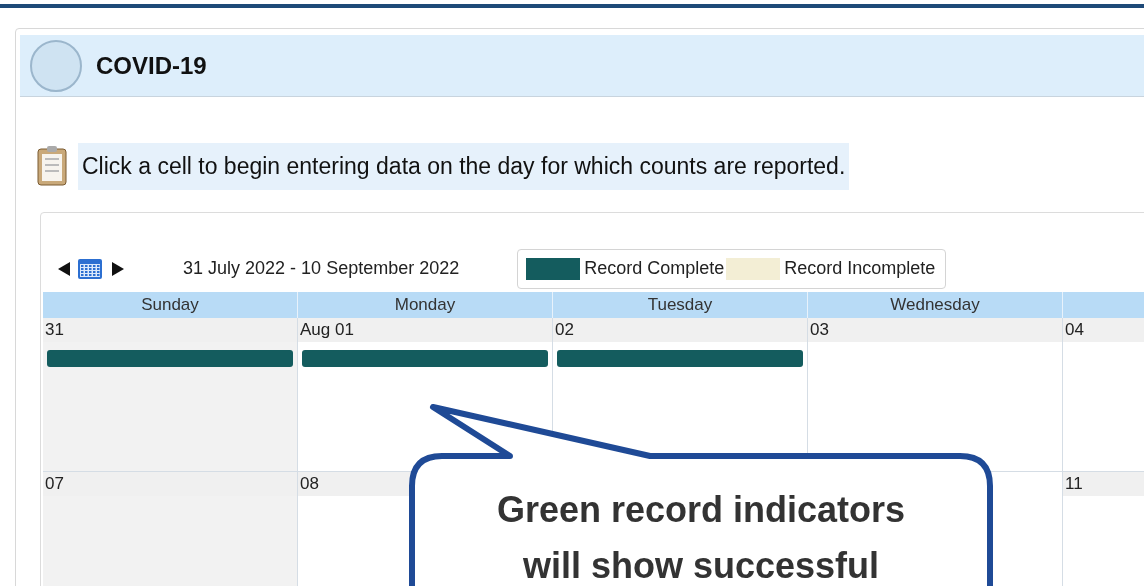 The height and width of the screenshot is (586, 1144). Describe the element at coordinates (464, 166) in the screenshot. I see `instruction-text: Click a cell to begin entering data on the day for which counts are reported.` at that location.